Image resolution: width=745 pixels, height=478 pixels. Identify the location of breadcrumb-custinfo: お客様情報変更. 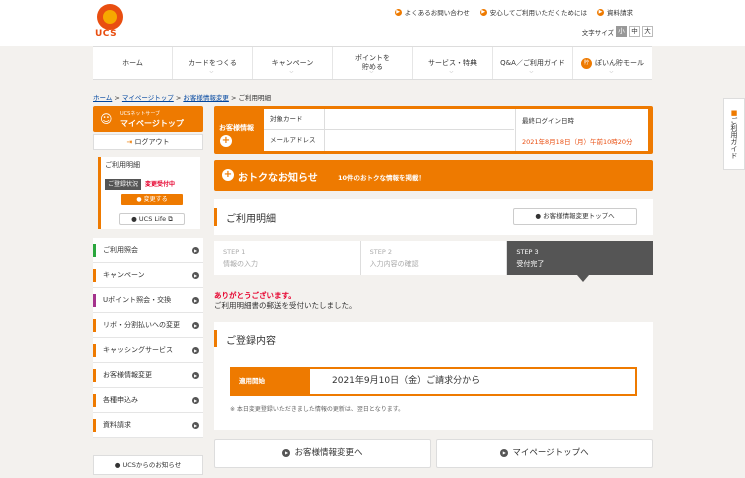
(206, 98).